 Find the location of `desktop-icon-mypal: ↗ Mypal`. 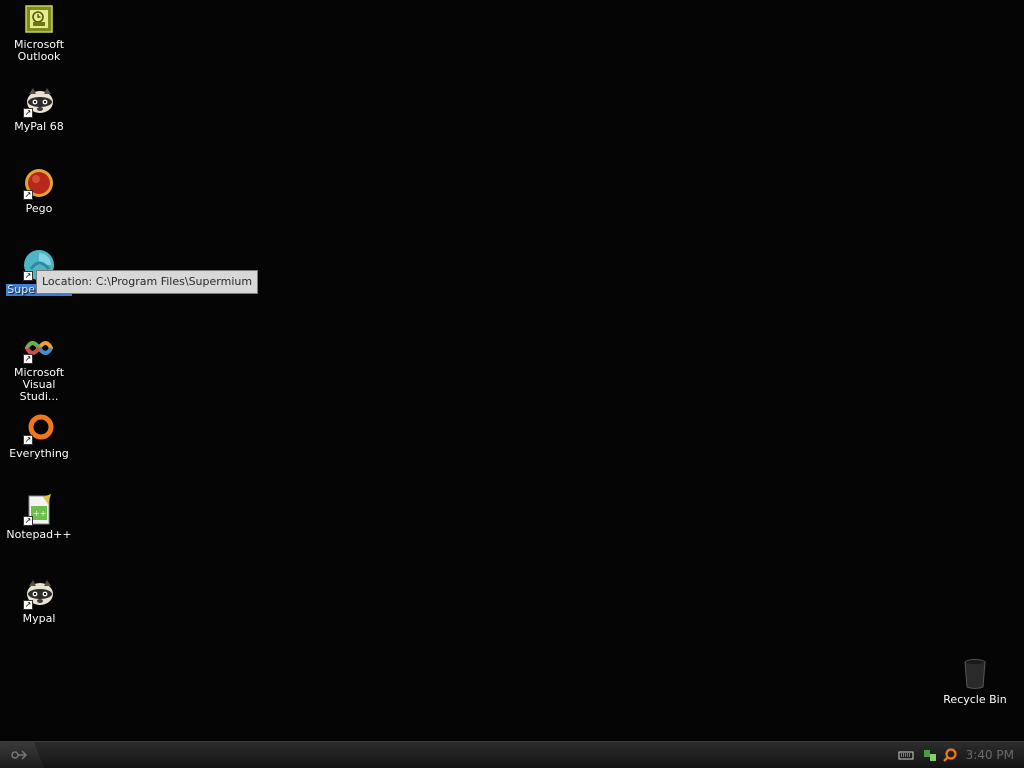

desktop-icon-mypal: ↗ Mypal is located at coordinates (39, 601).